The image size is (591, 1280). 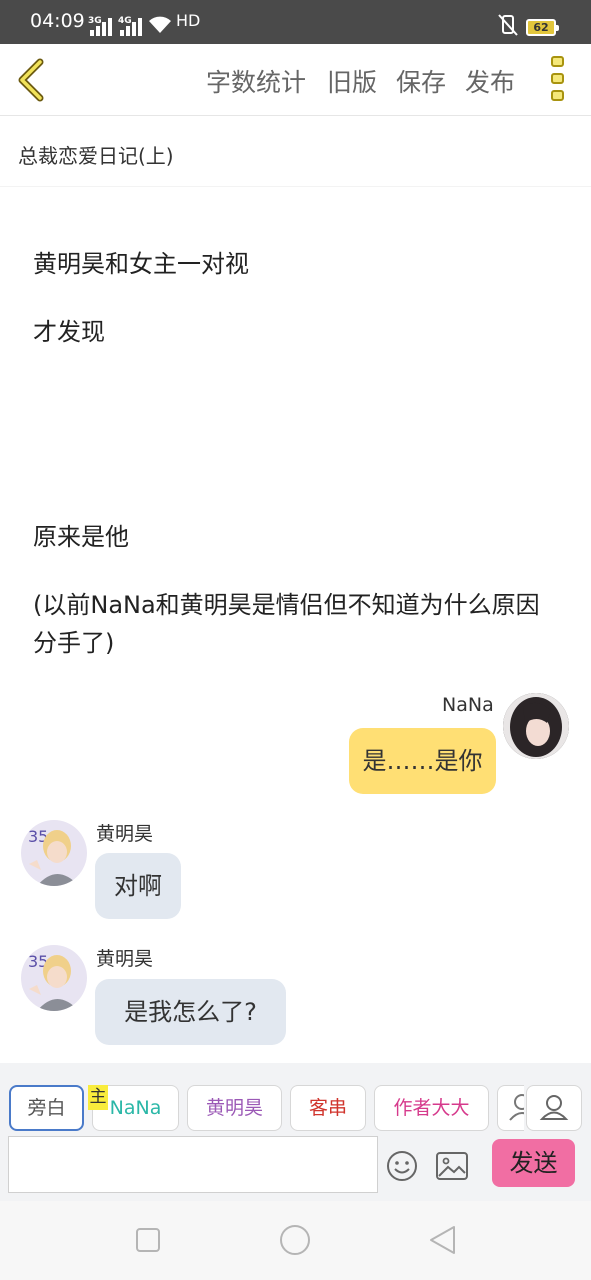 What do you see at coordinates (234, 1108) in the screenshot?
I see `chip-huangminghao: 黄明昊` at bounding box center [234, 1108].